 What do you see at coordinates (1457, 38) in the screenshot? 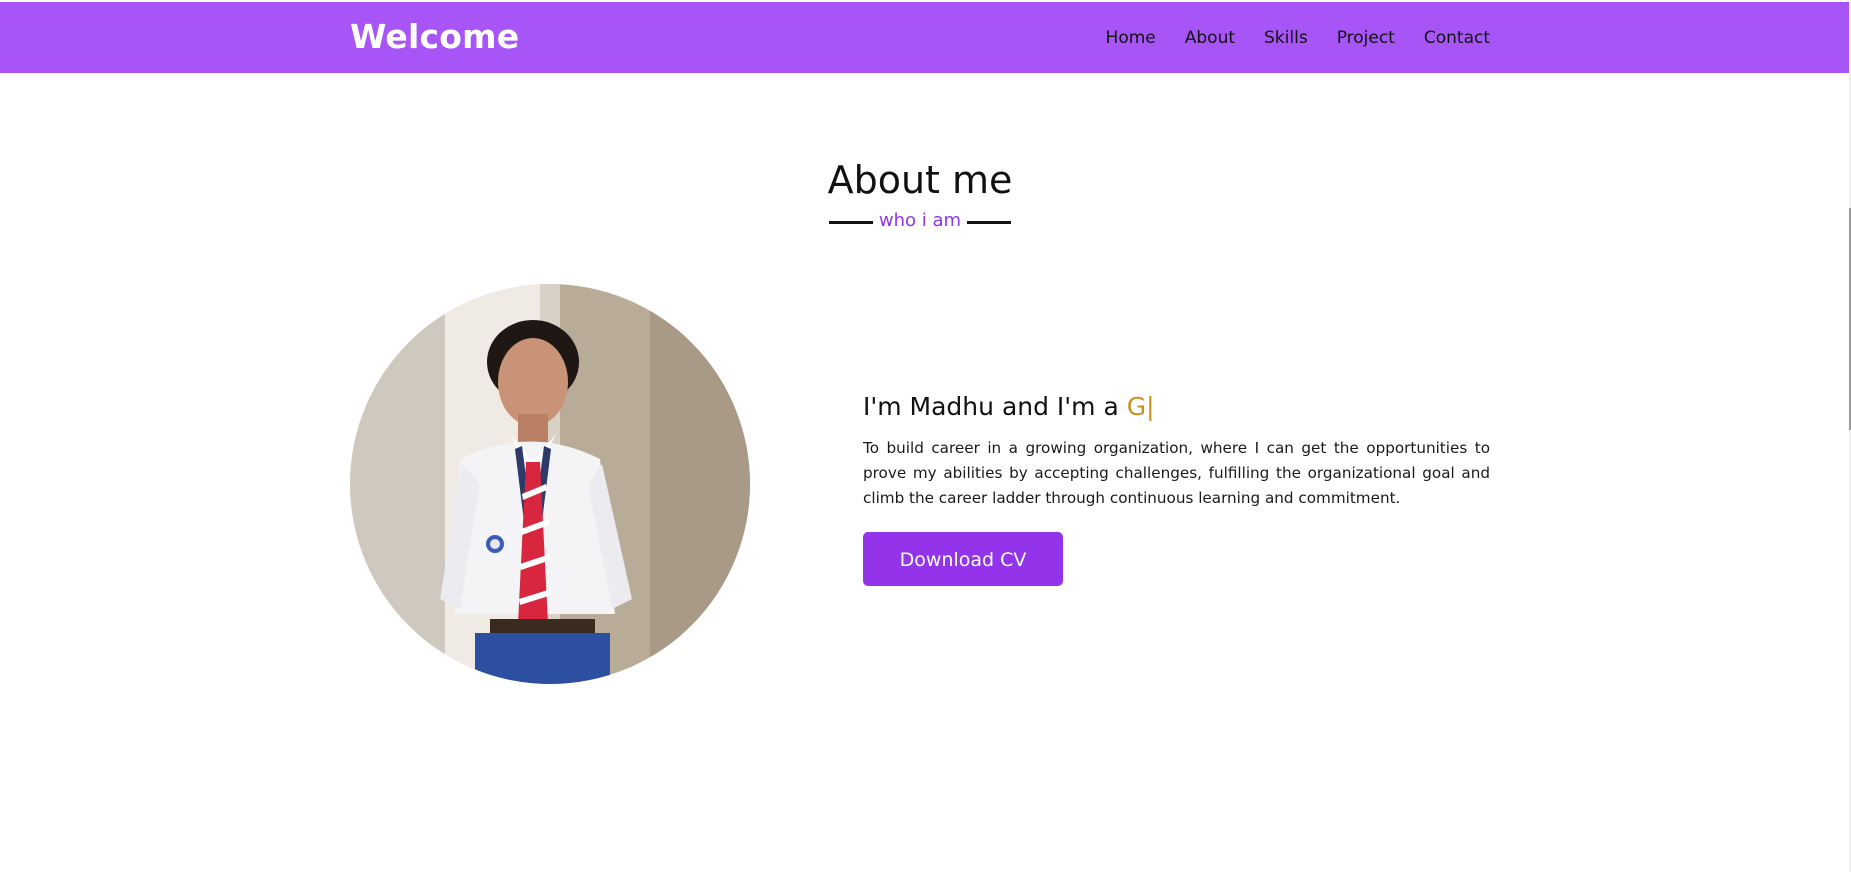
I see `nav-link-contact: Contact` at bounding box center [1457, 38].